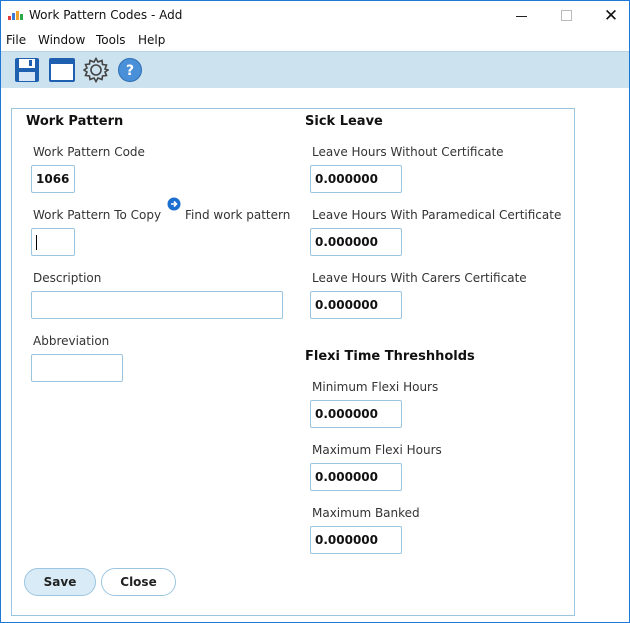  What do you see at coordinates (408, 152) in the screenshot?
I see `leave-without-cert-label: Leave Hours Without Certificate` at bounding box center [408, 152].